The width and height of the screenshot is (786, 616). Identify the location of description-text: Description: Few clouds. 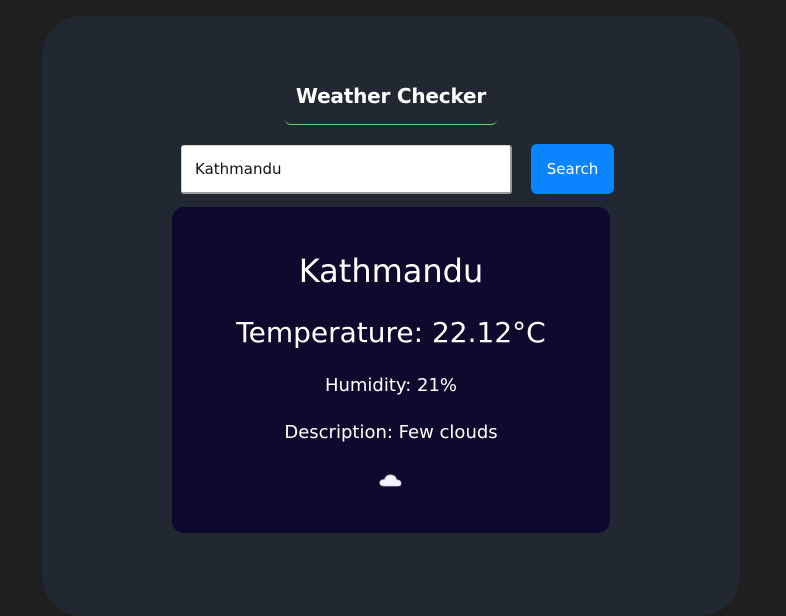
(391, 432).